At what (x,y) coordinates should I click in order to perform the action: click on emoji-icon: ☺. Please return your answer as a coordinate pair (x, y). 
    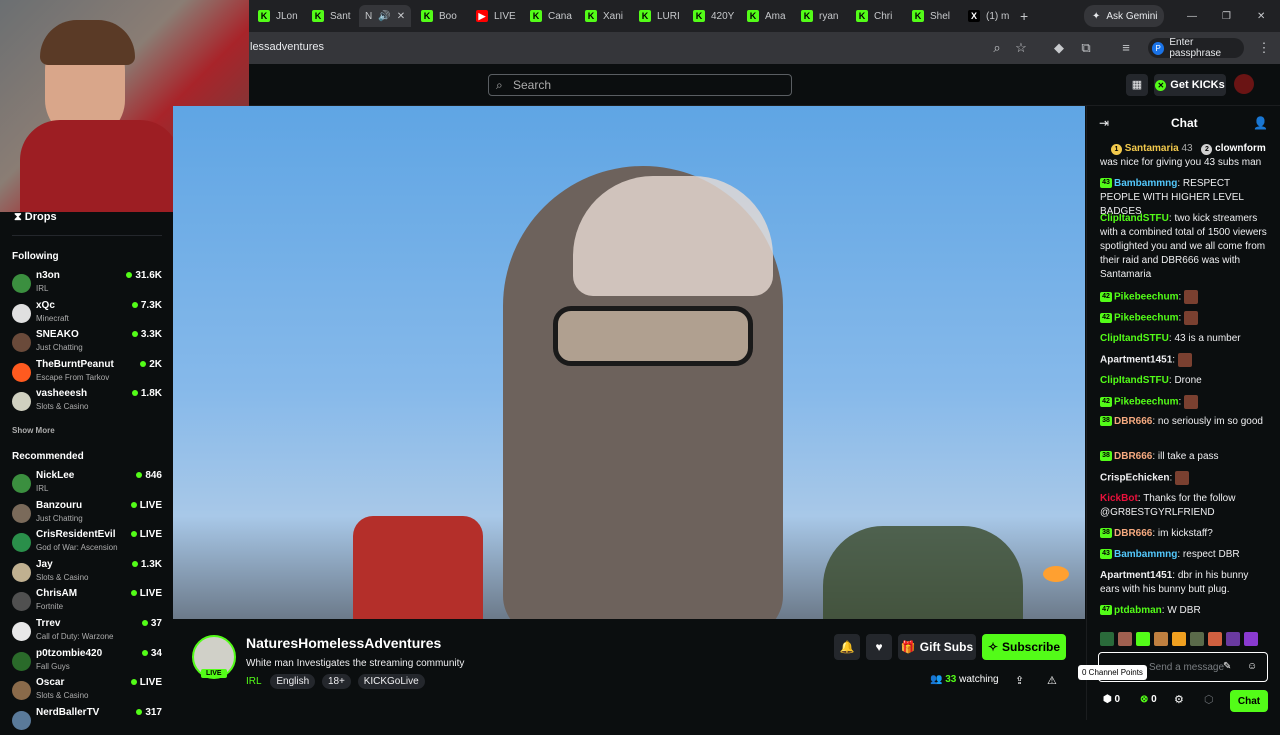
    Looking at the image, I should click on (1252, 666).